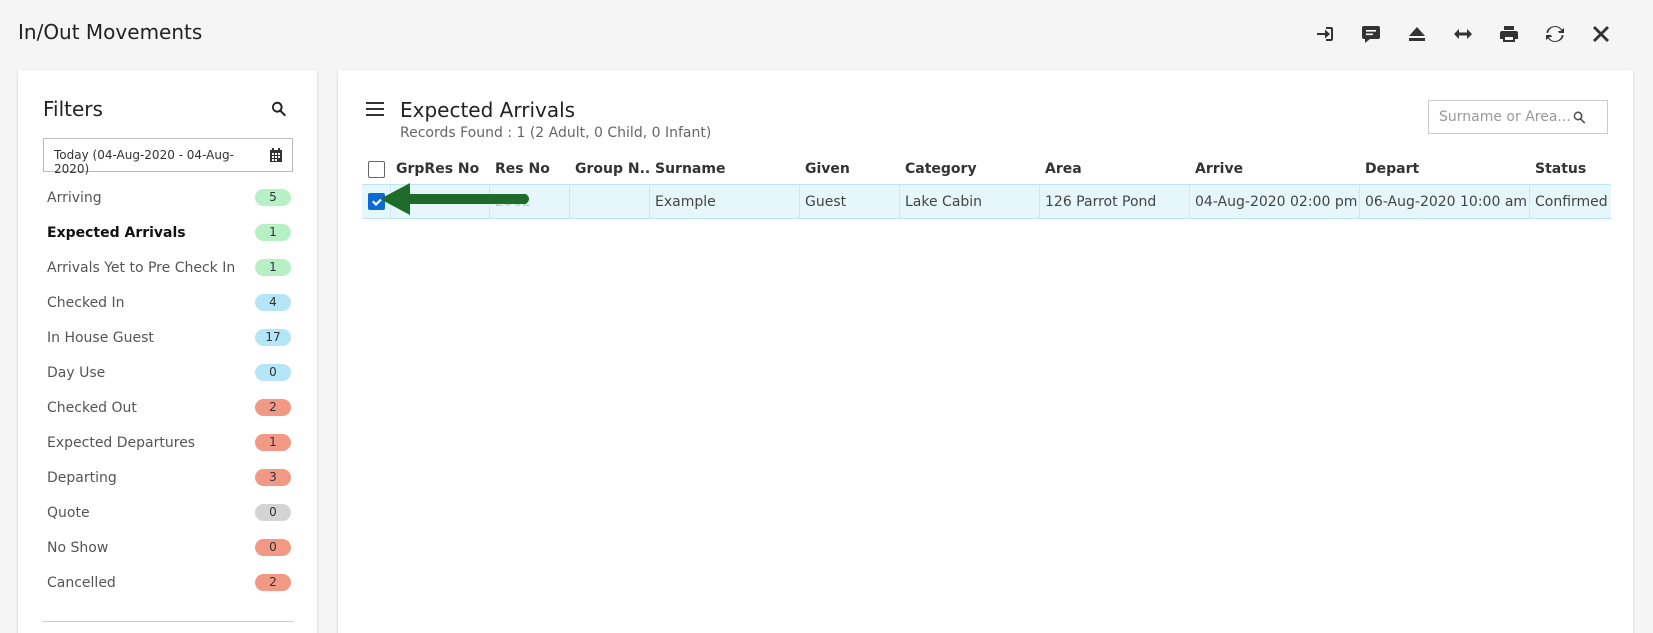 The height and width of the screenshot is (633, 1653). I want to click on column-header-depart: Depart, so click(1445, 169).